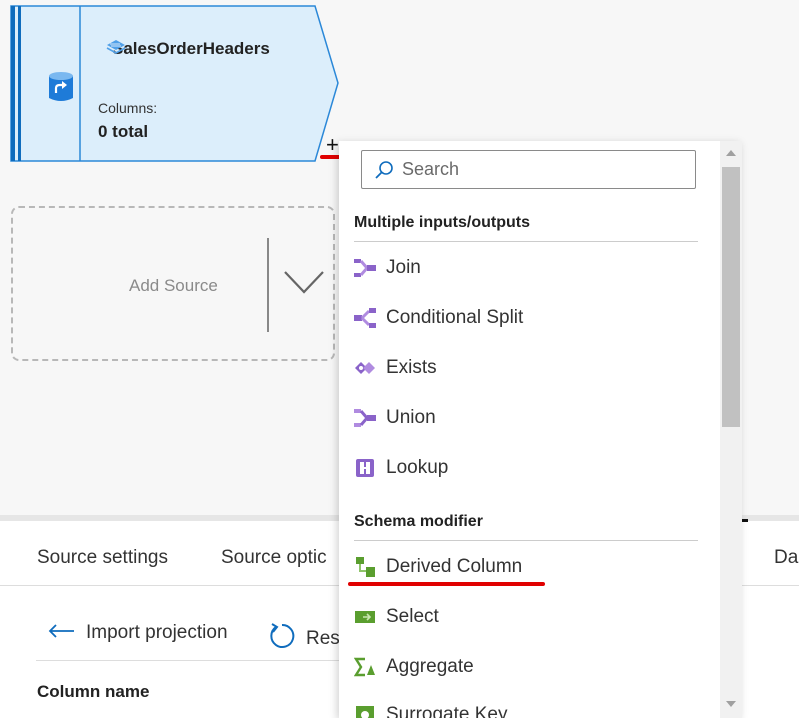 This screenshot has width=799, height=718. What do you see at coordinates (365, 711) in the screenshot?
I see `surrogate-key-icon` at bounding box center [365, 711].